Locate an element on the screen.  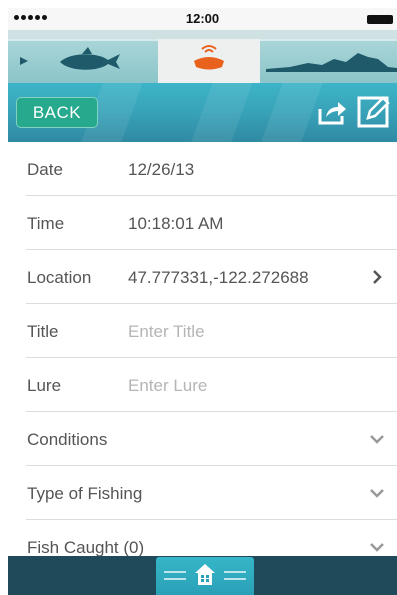
header: BACK is located at coordinates (202, 112).